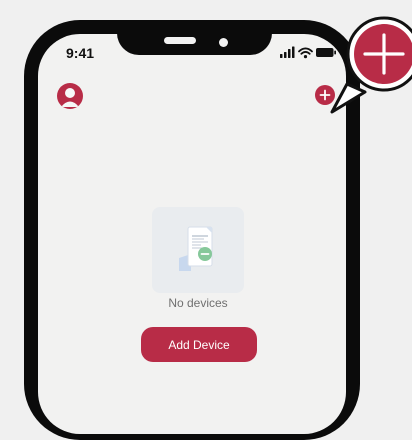  I want to click on speaker-grille, so click(180, 40).